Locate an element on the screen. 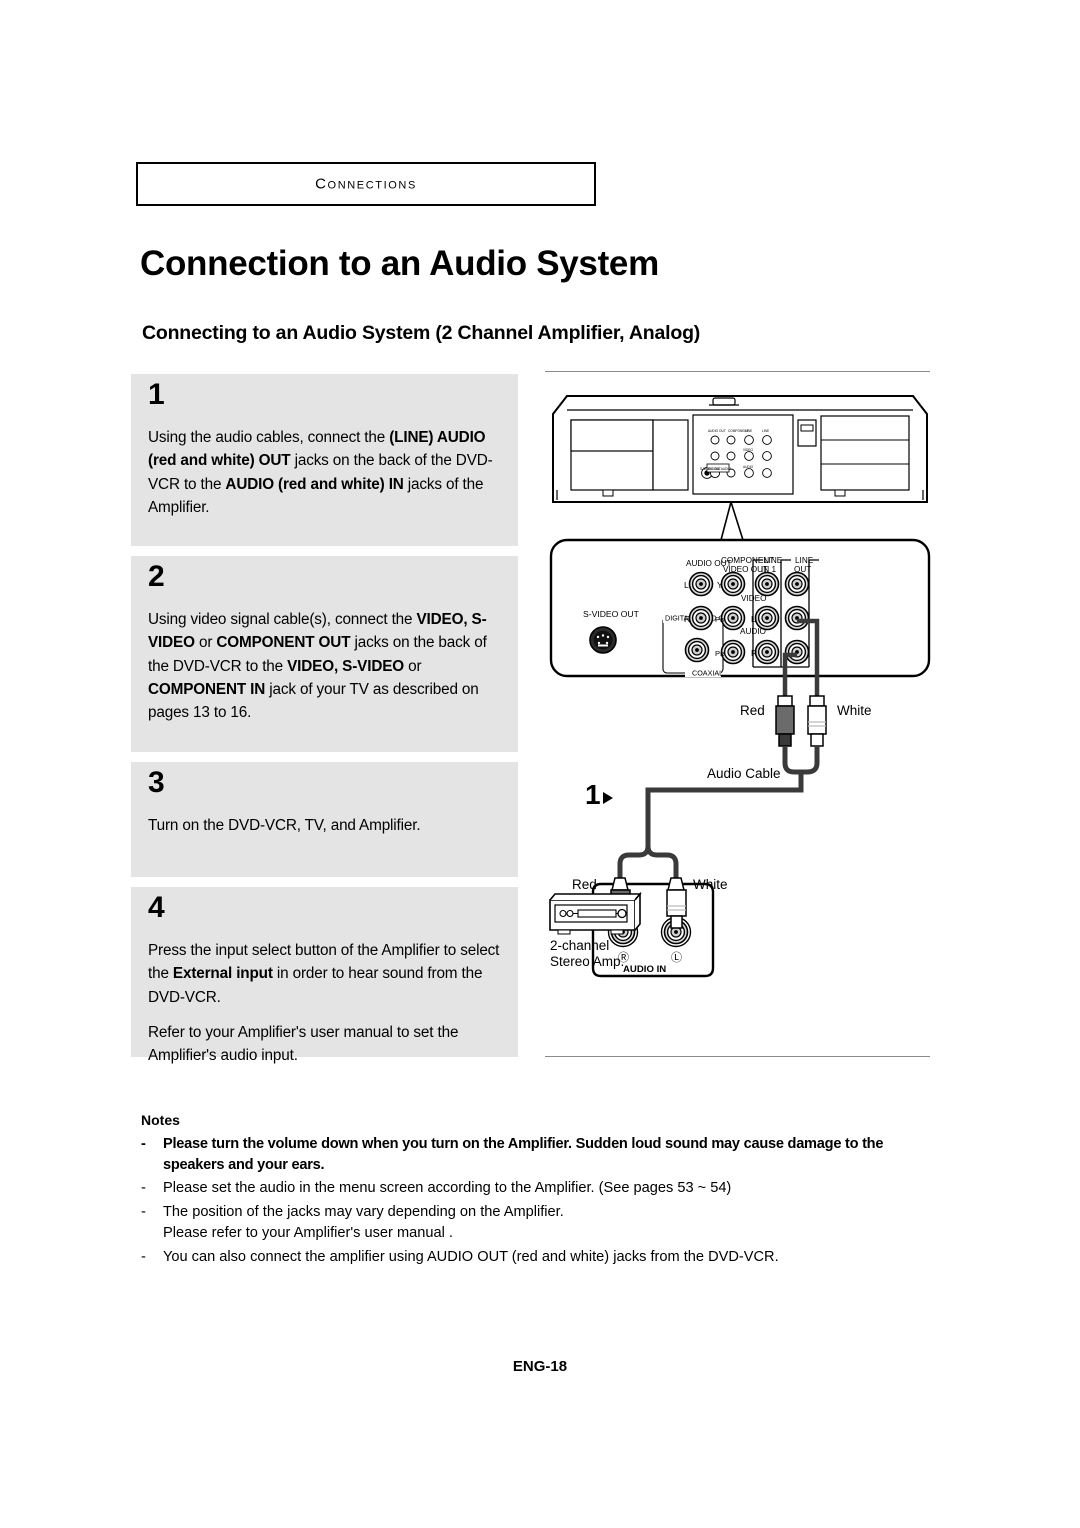  label-s-video-out: S-VIDEO OUT is located at coordinates (611, 614).